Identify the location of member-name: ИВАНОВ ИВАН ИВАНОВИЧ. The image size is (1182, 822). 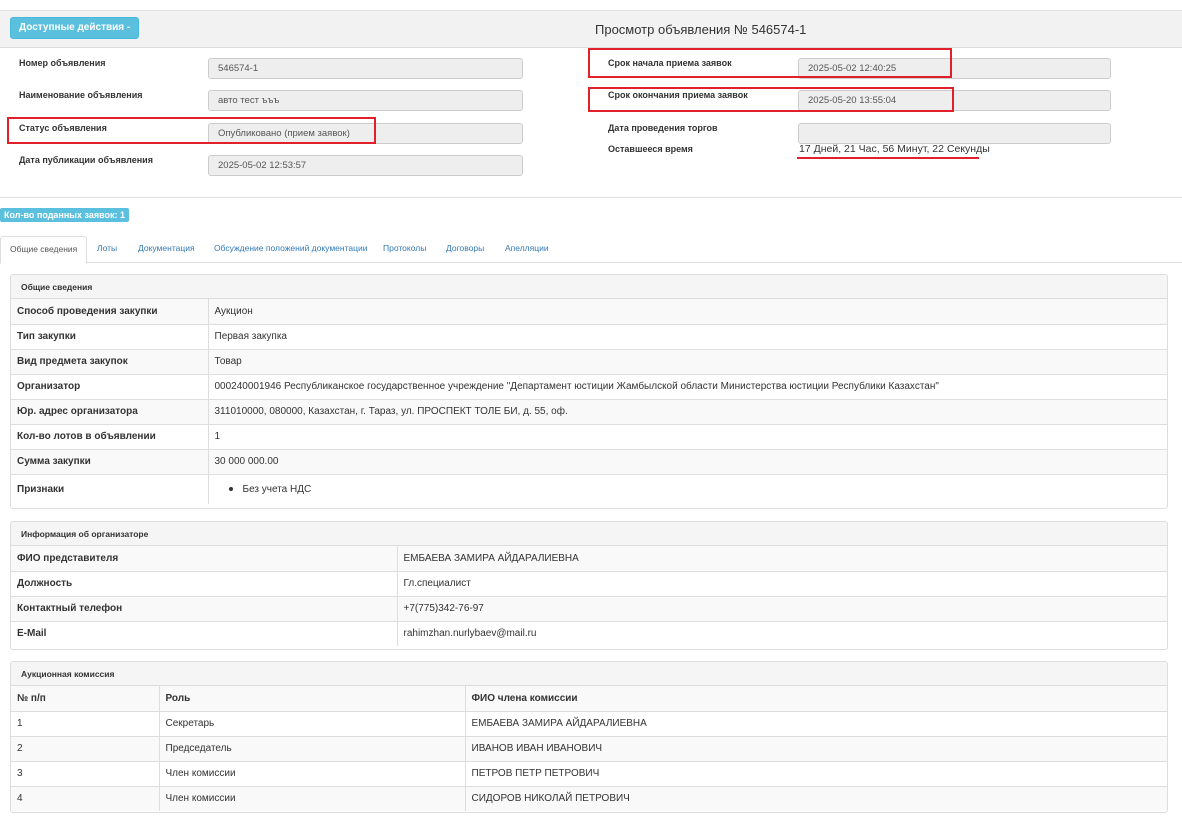
(816, 748).